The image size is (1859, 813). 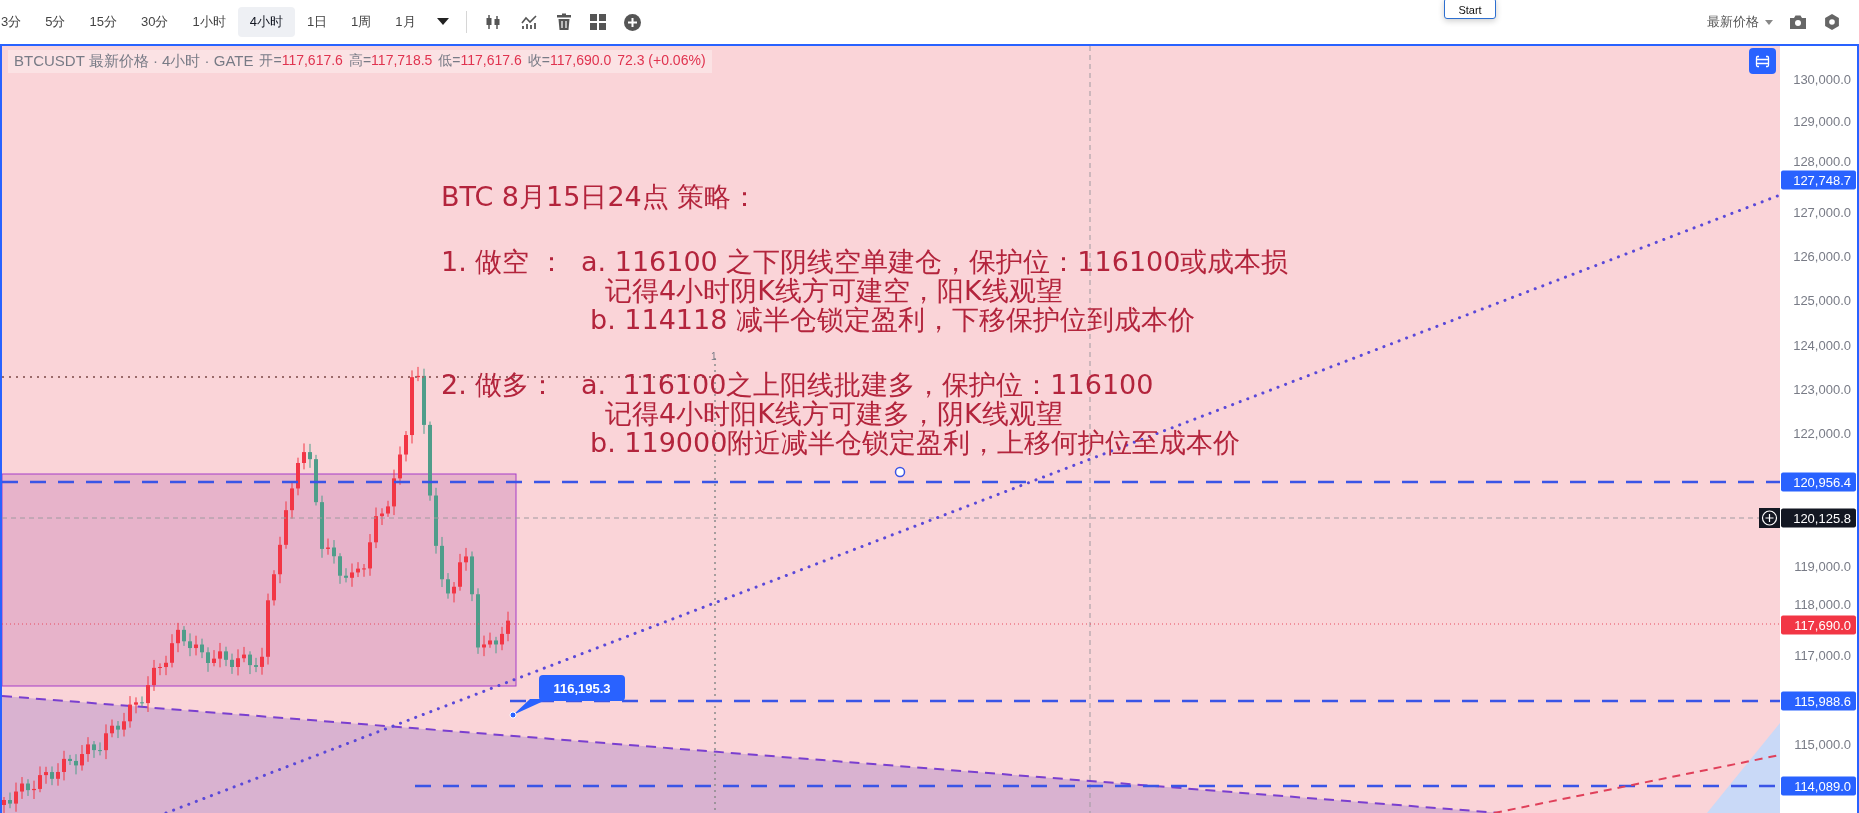 What do you see at coordinates (405, 22) in the screenshot?
I see `interval-tab: 1月` at bounding box center [405, 22].